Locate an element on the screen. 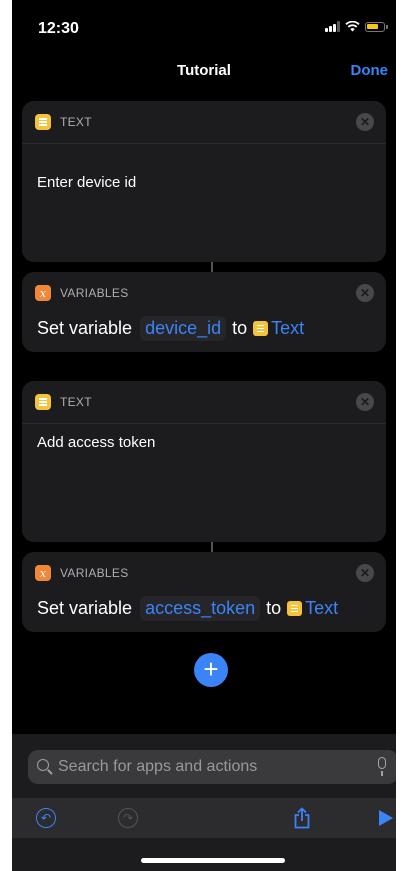 This screenshot has height=871, width=407. set-variable-line: Set variable access_token to Text is located at coordinates (187, 608).